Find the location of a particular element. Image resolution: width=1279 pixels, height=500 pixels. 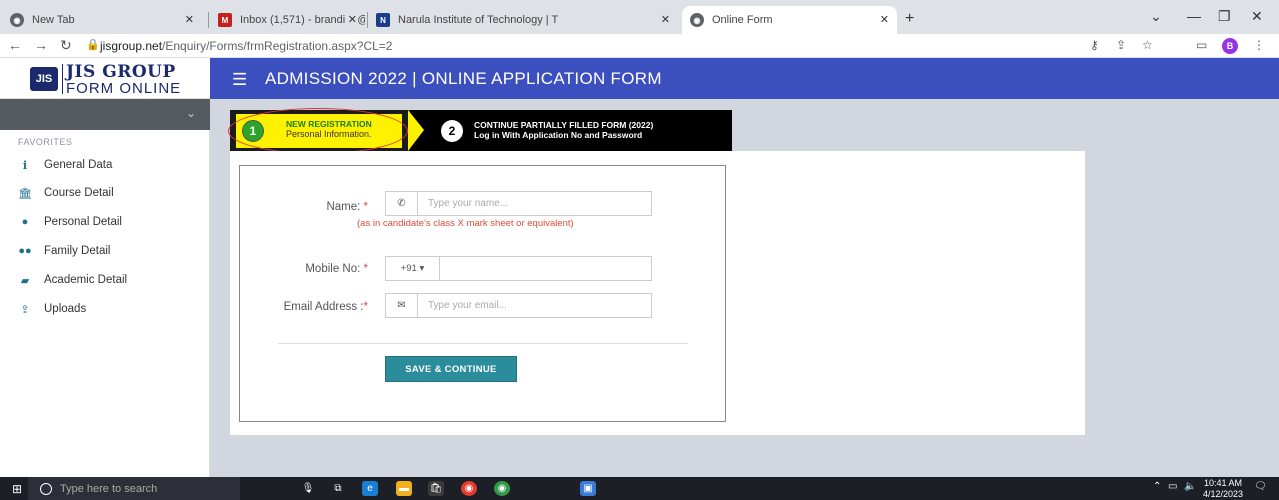

reload-button: ↻ is located at coordinates (66, 45).